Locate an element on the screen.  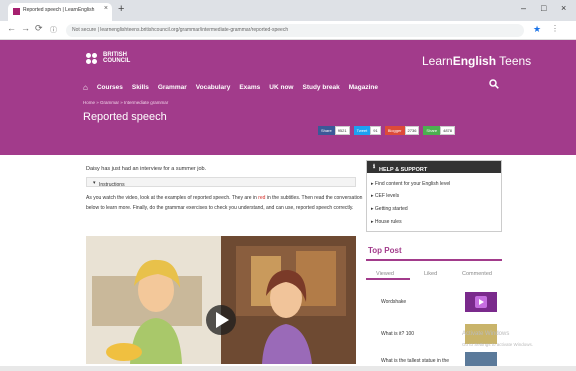
tab-title: Reported speech | LearnEnglish is located at coordinates (59, 10).